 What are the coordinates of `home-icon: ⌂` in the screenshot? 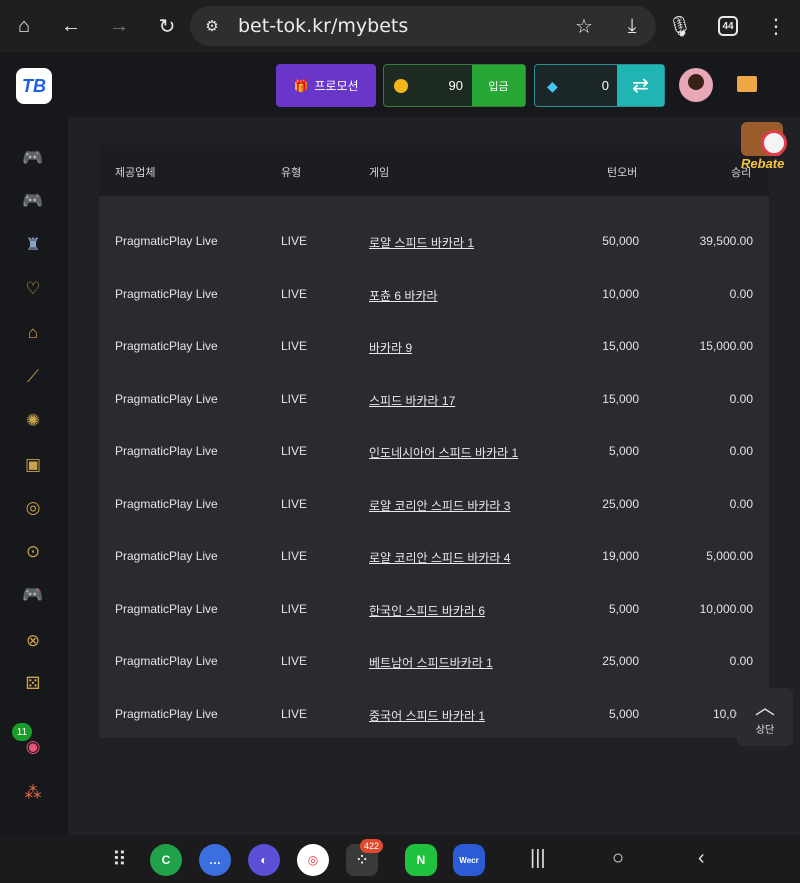 It's located at (24, 26).